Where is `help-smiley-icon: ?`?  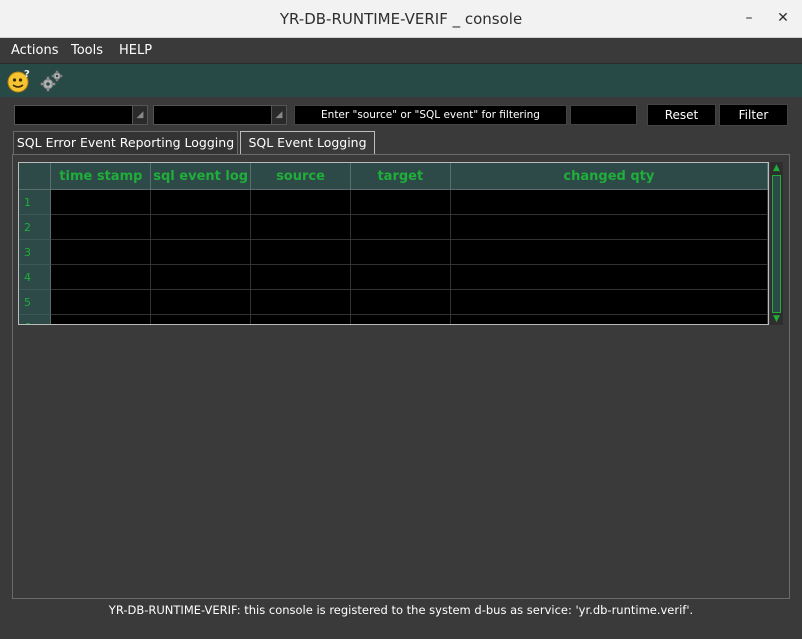 help-smiley-icon: ? is located at coordinates (19, 81).